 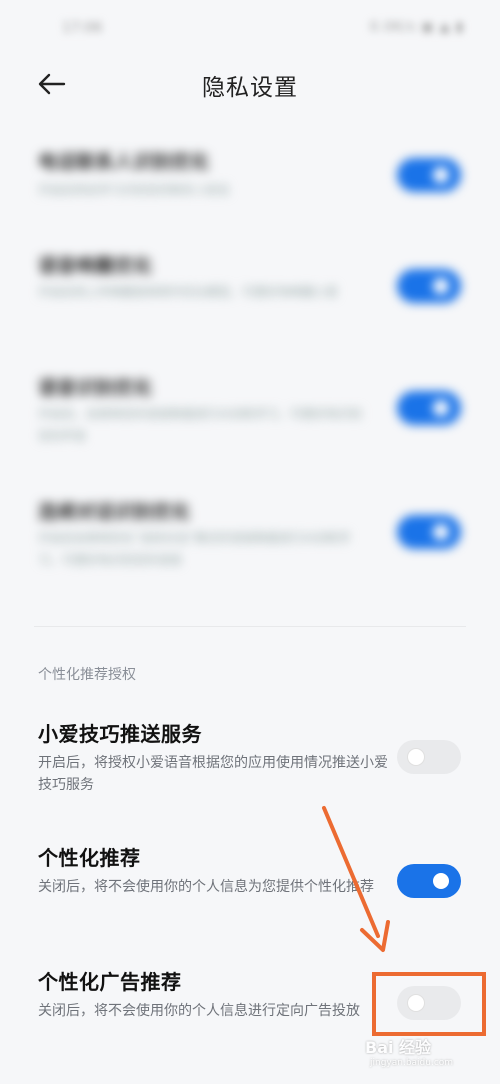 I want to click on setting-desc: 关闭后，将不会使用你的个人信息为您提供个性化推荐, so click(x=206, y=887).